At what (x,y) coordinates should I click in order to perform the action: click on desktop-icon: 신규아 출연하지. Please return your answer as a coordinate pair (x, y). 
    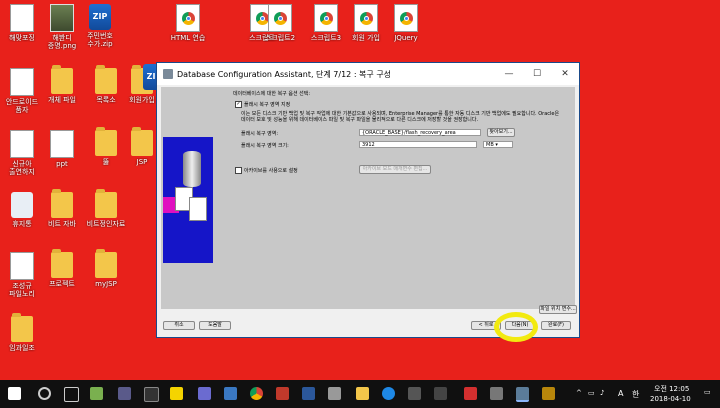
    Looking at the image, I should click on (22, 153).